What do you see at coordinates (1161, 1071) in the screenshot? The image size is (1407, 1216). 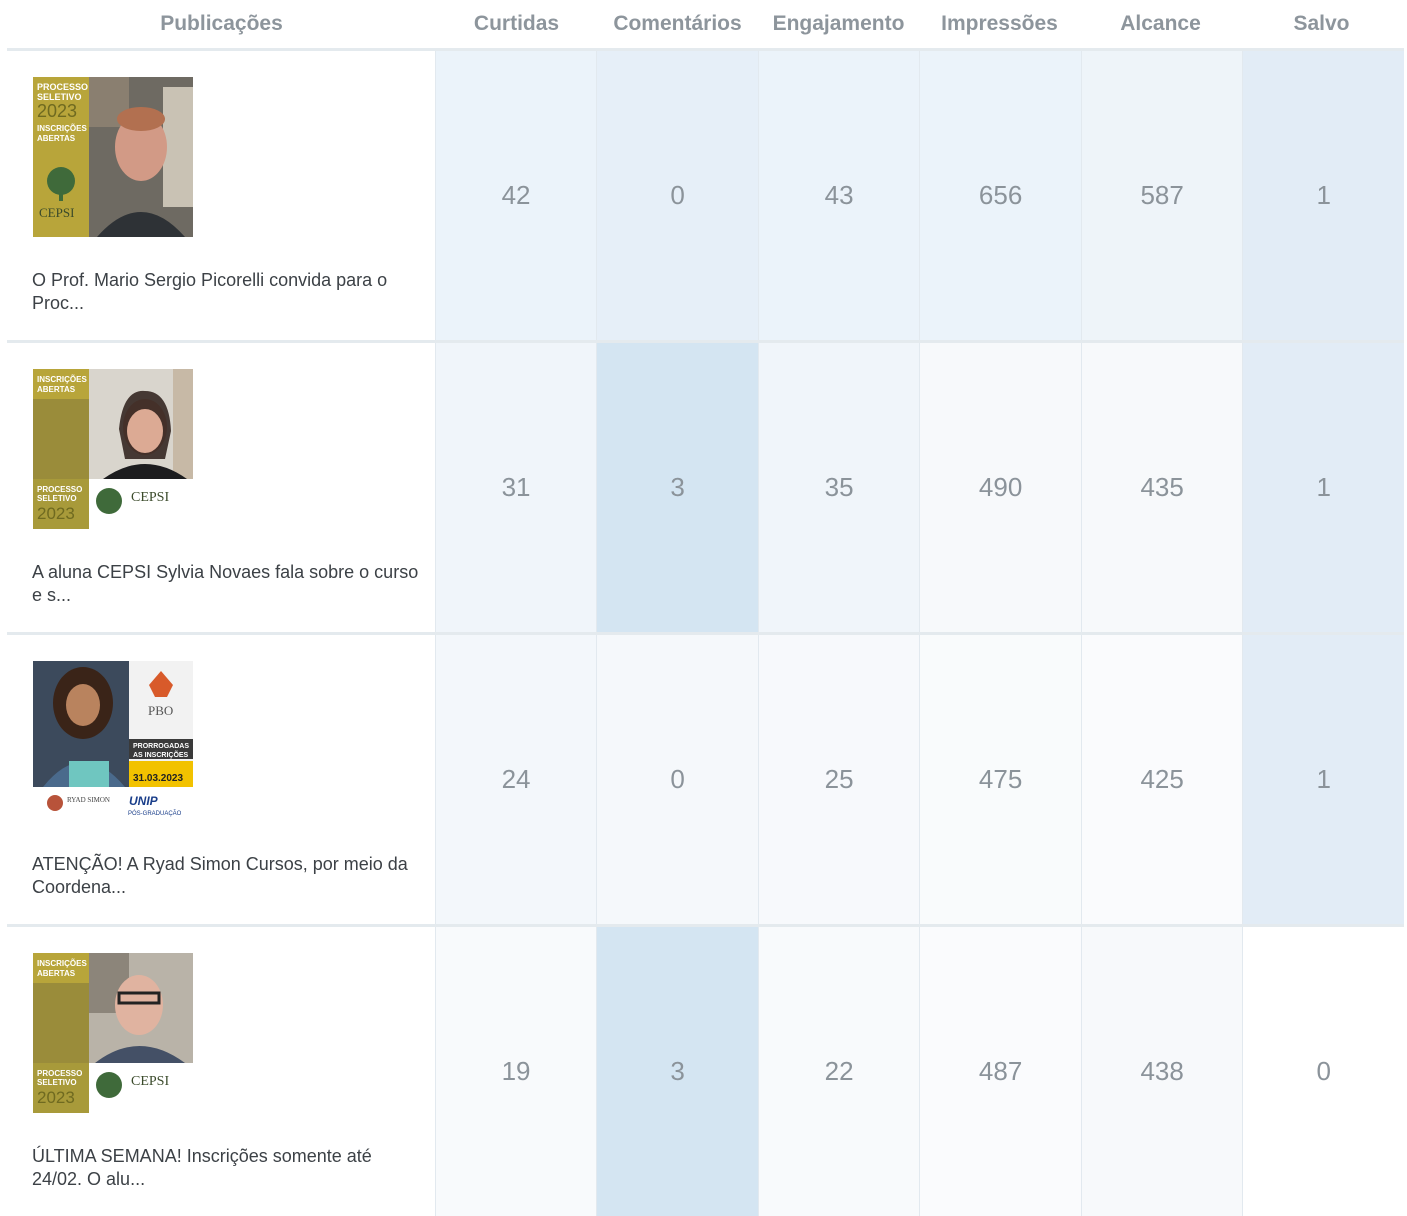 I see `alcance-value: 438` at bounding box center [1161, 1071].